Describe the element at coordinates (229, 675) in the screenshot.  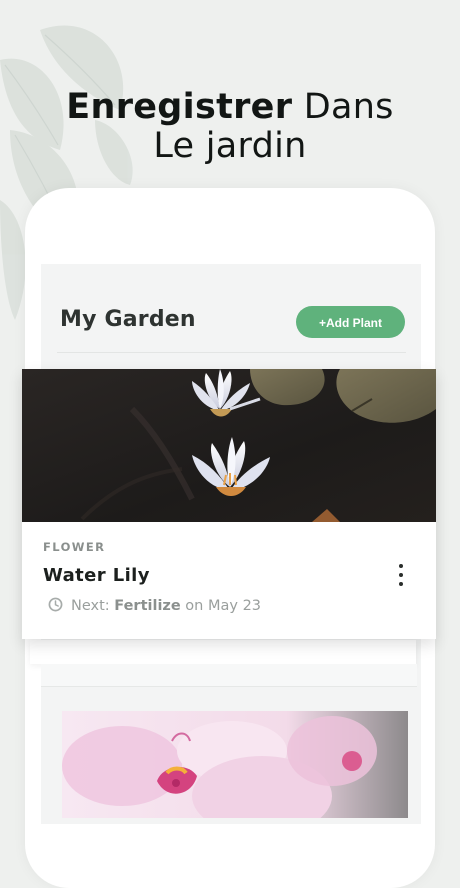
I see `card-stack-layer-back` at that location.